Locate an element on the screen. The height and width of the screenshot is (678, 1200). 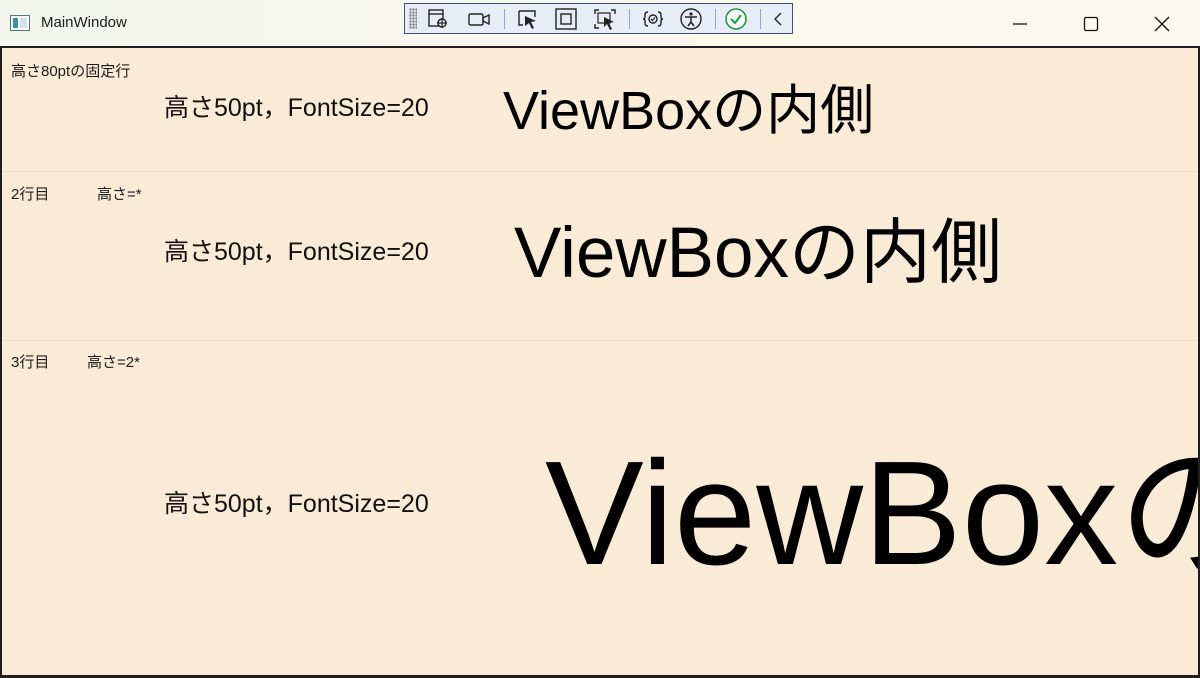
toolbar-grip-icon is located at coordinates (413, 18).